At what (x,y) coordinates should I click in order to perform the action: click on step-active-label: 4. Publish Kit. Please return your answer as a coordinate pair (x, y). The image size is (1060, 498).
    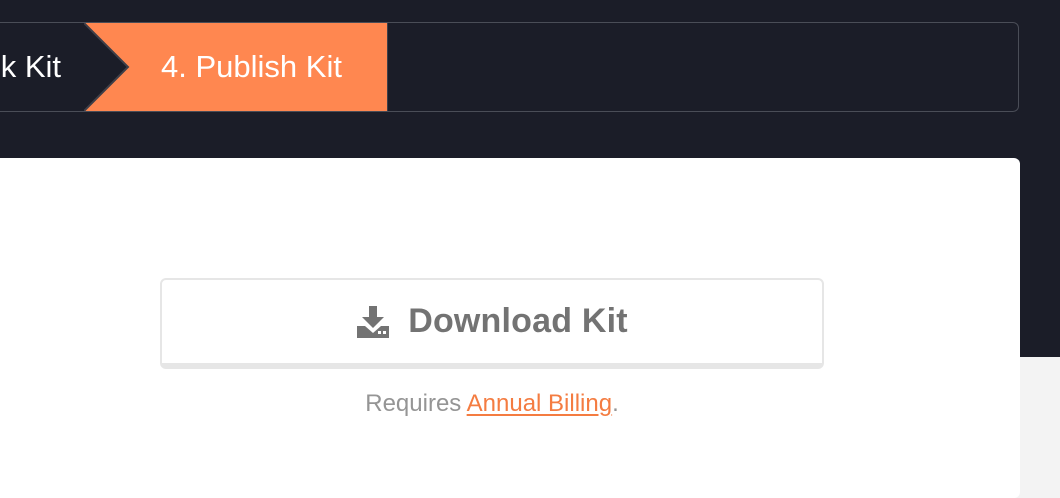
    Looking at the image, I should click on (251, 66).